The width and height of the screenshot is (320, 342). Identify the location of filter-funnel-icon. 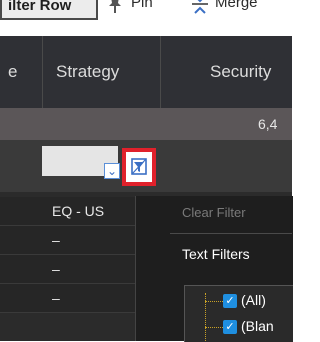
(139, 166).